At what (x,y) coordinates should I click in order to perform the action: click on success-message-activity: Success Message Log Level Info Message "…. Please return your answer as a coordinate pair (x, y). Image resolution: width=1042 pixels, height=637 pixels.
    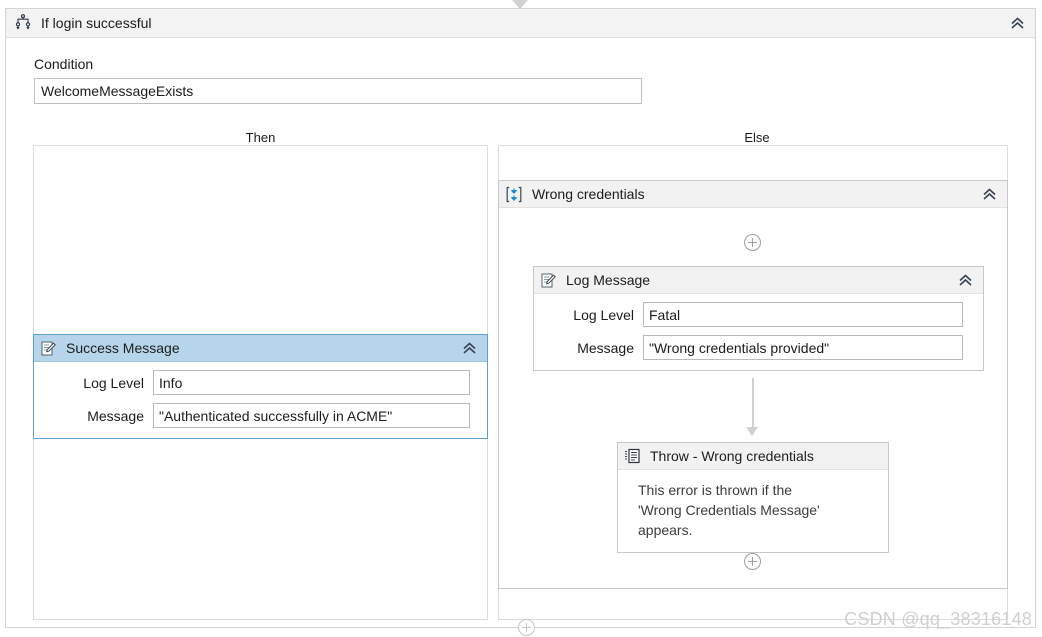
    Looking at the image, I should click on (260, 386).